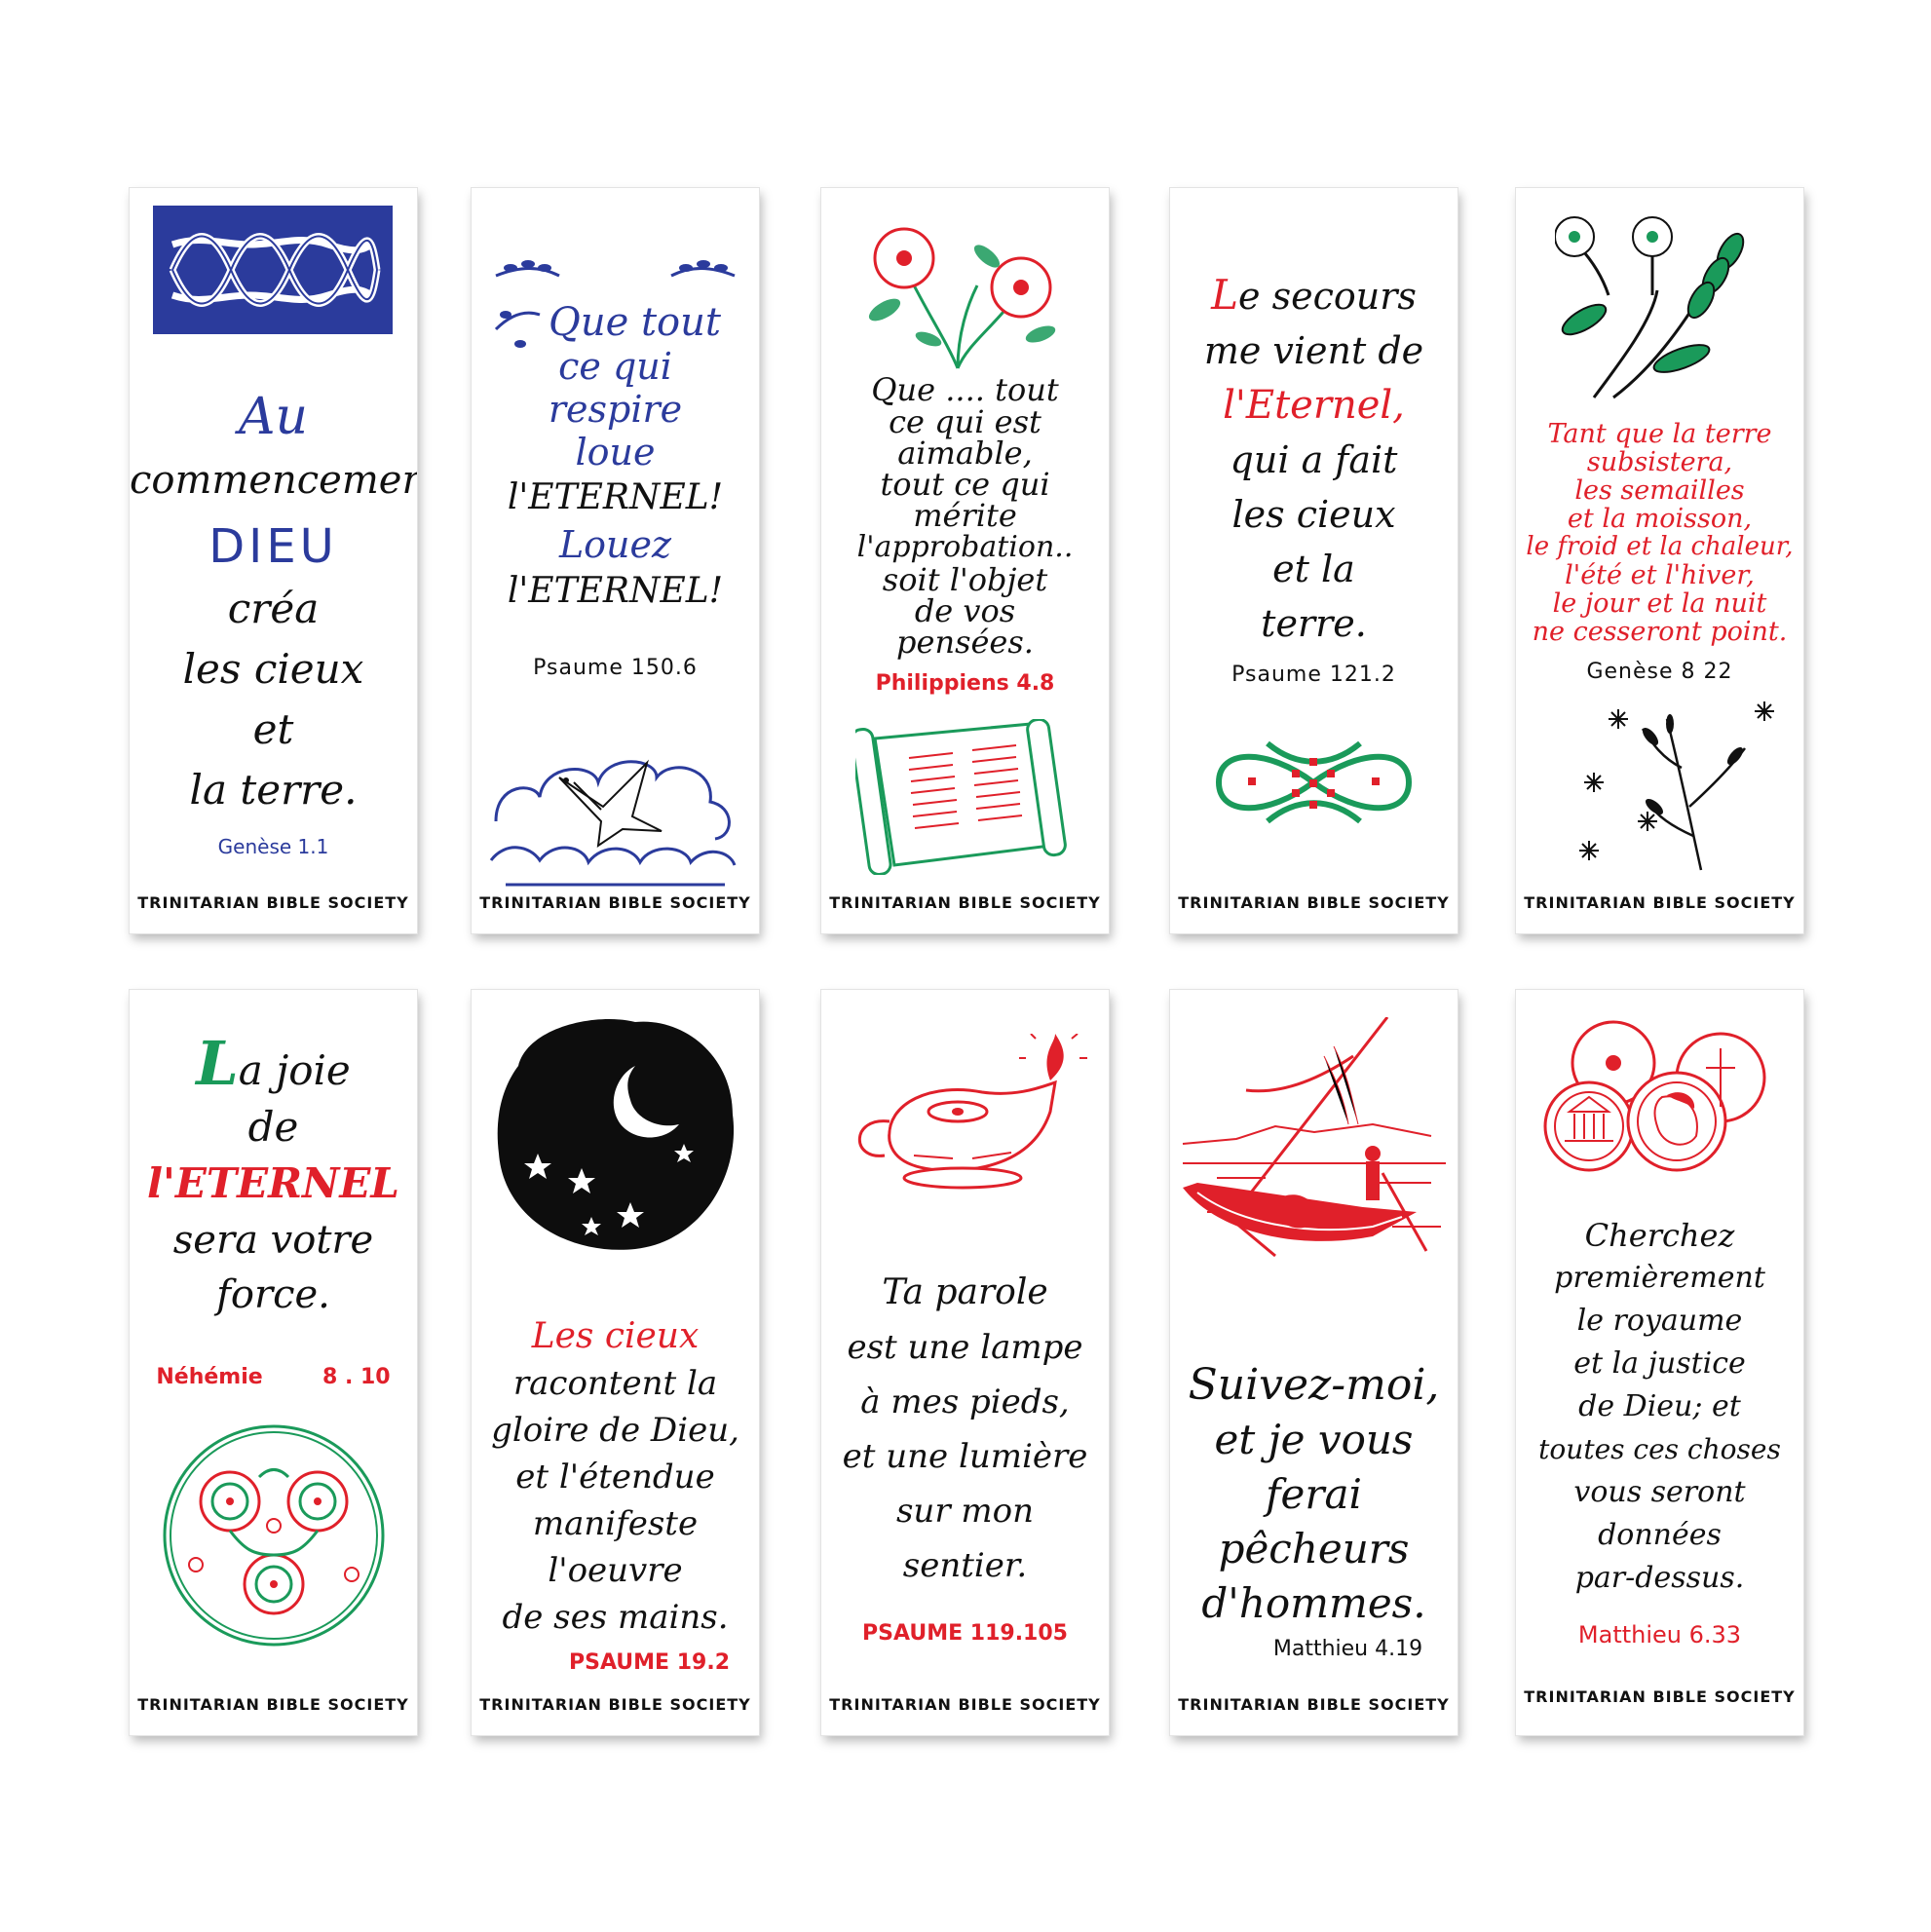 The height and width of the screenshot is (1932, 1931). What do you see at coordinates (965, 1633) in the screenshot?
I see `verse-reference: PSAUME 119.105` at bounding box center [965, 1633].